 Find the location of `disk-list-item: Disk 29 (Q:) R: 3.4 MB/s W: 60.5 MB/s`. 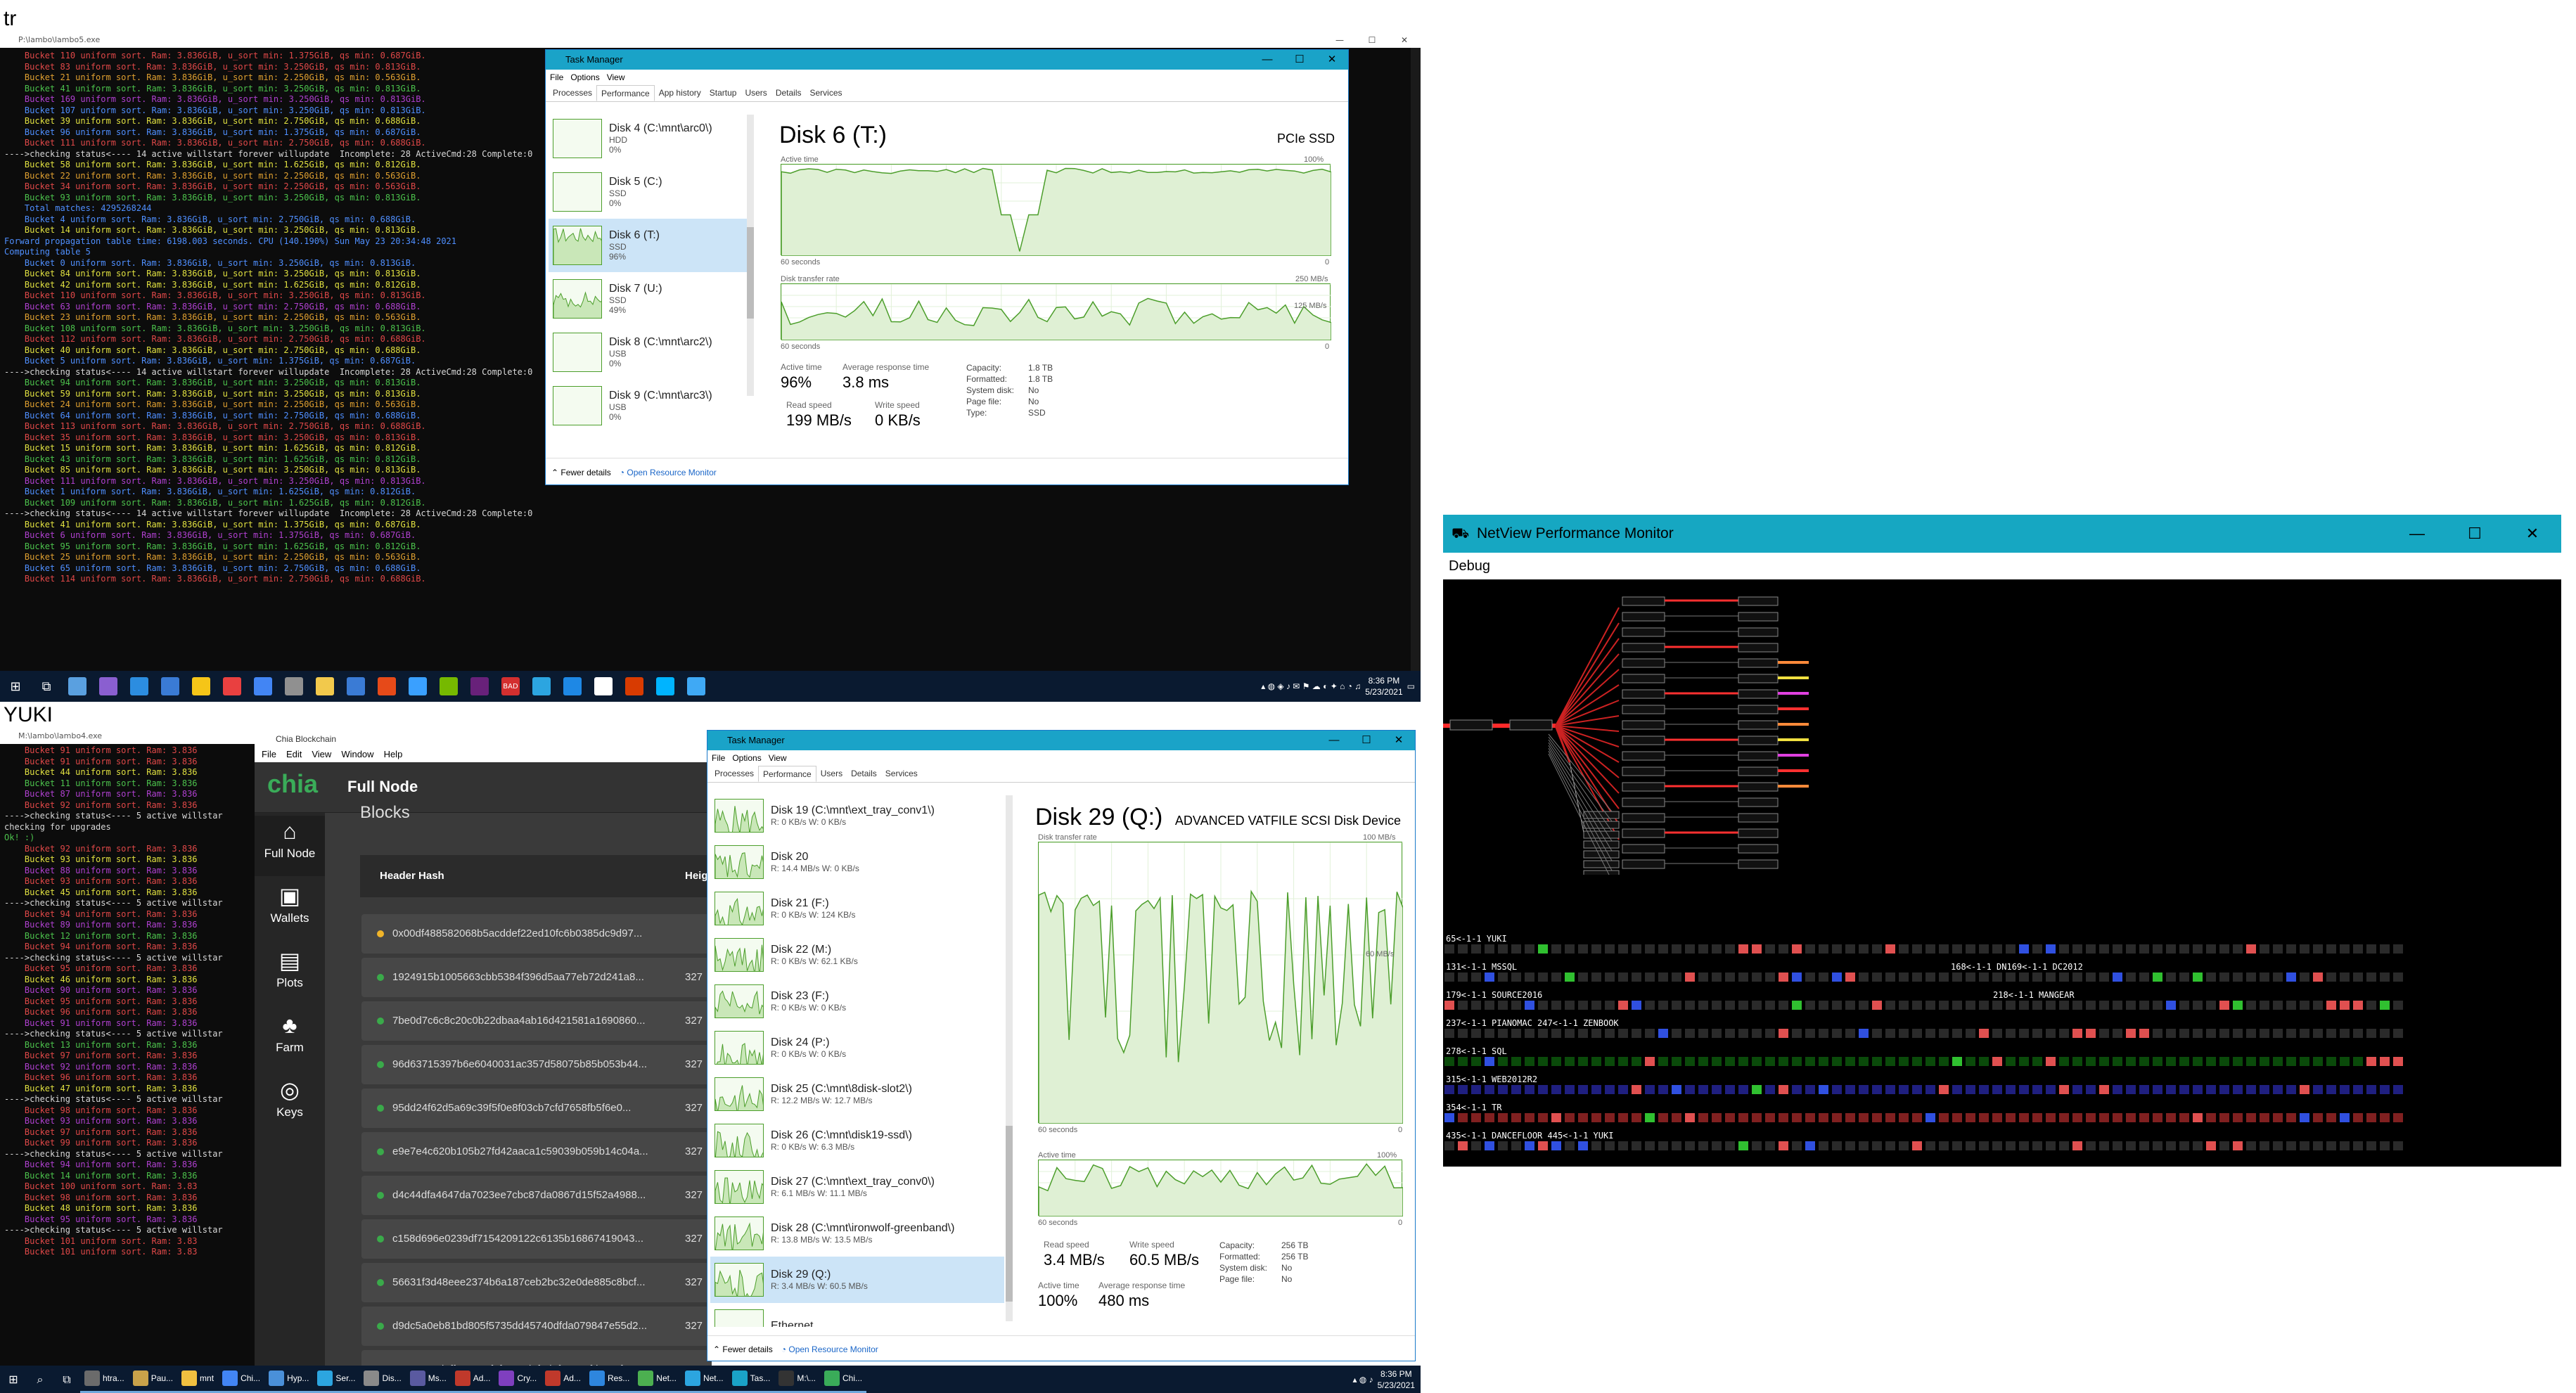

disk-list-item: Disk 29 (Q:) R: 3.4 MB/s W: 60.5 MB/s is located at coordinates (857, 1280).